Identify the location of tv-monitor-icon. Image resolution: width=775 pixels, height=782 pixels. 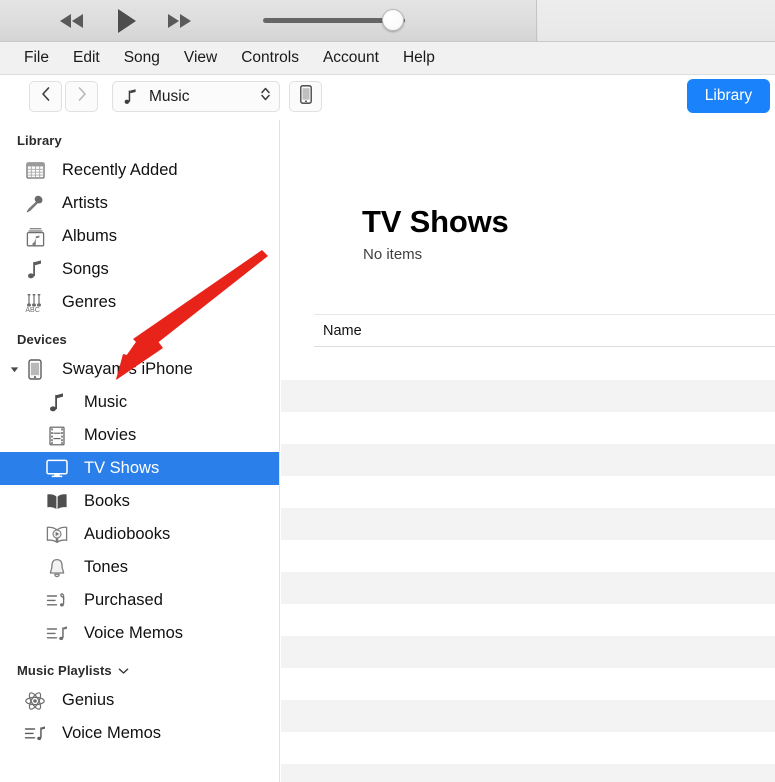
(57, 468).